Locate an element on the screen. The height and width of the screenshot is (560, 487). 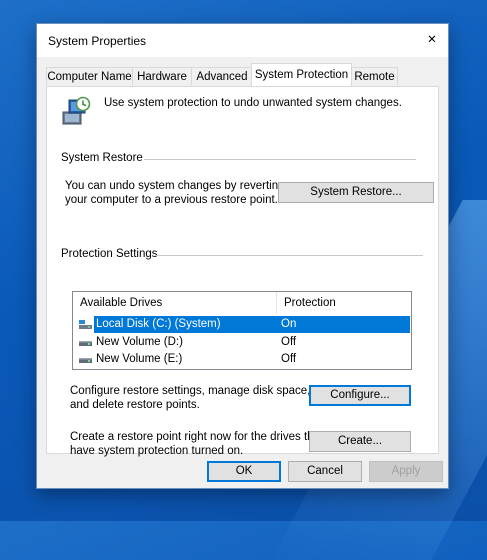
column-available-drives: Available Drives is located at coordinates (174, 303).